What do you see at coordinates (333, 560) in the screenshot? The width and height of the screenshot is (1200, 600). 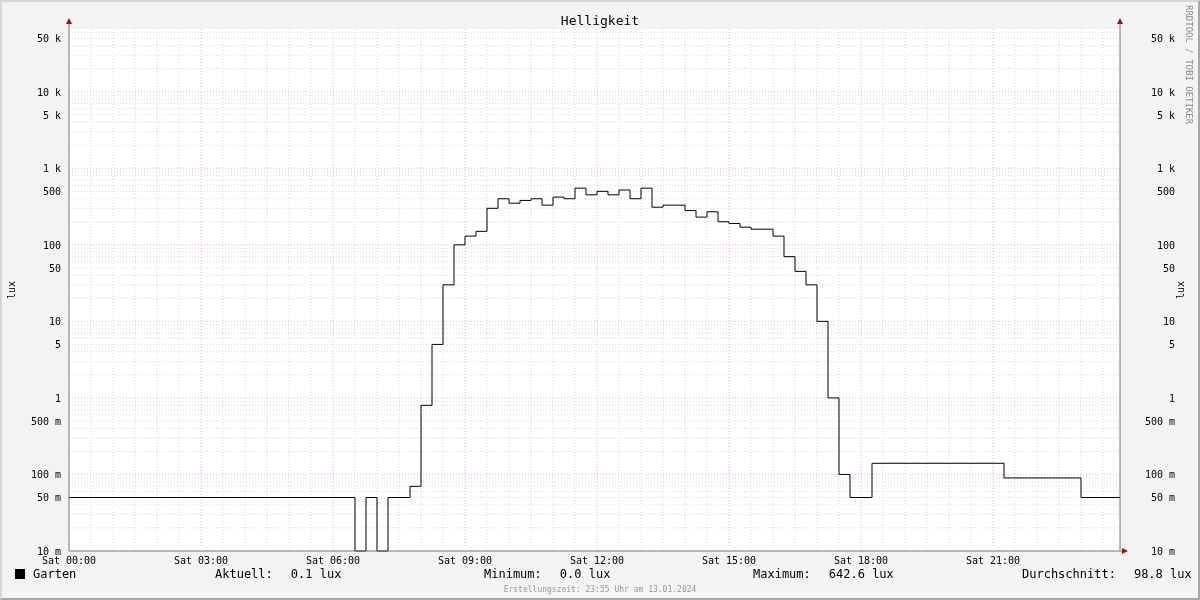 I see `x-tick-label: Sat 06:00` at bounding box center [333, 560].